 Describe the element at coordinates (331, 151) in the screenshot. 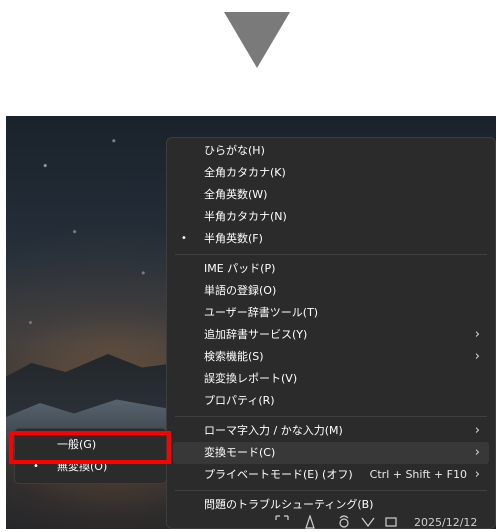

I see `menu-item-hiragana: ひらがな(H)` at that location.